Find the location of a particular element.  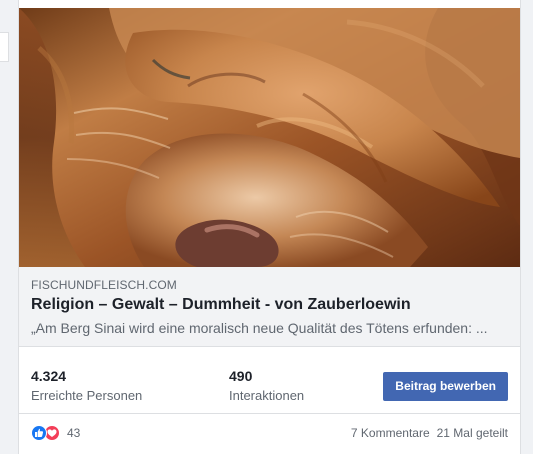

reaction-count: 43 is located at coordinates (74, 433).